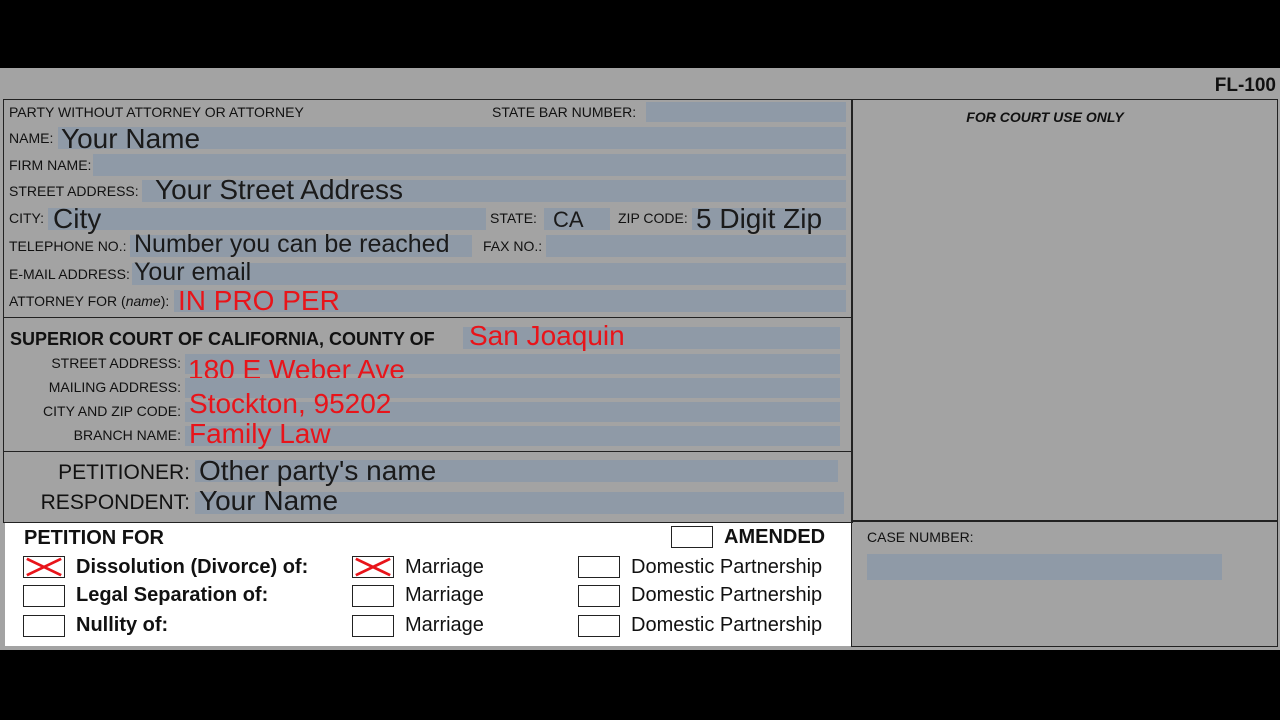 Image resolution: width=1280 pixels, height=720 pixels. I want to click on separation-partnership-checkbox, so click(599, 596).